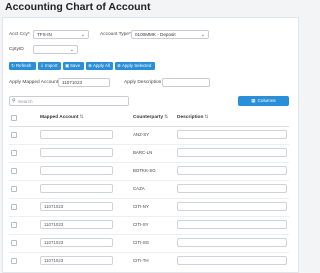  I want to click on table-row: 11071023 CITI-TH, so click(149, 261).